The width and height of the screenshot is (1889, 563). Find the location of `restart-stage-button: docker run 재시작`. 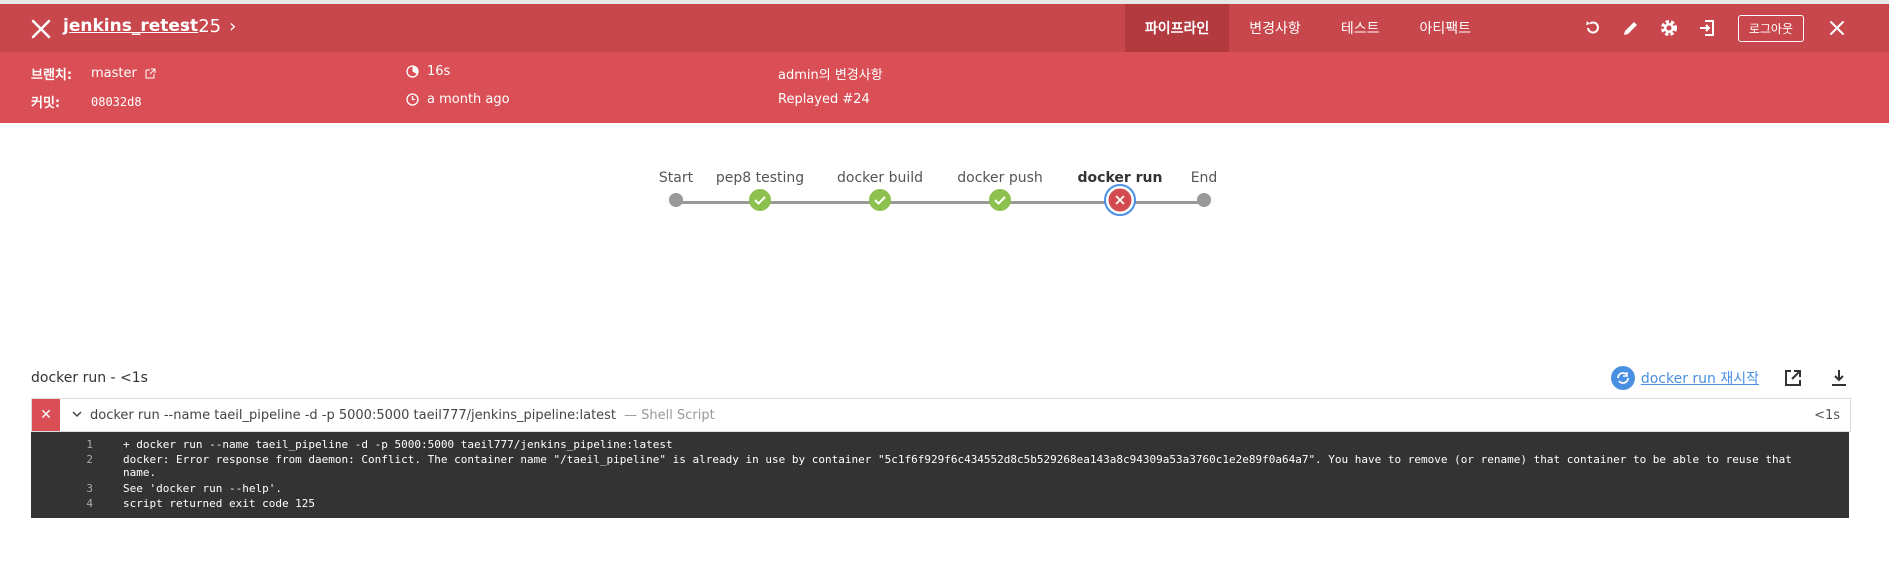

restart-stage-button: docker run 재시작 is located at coordinates (1684, 378).